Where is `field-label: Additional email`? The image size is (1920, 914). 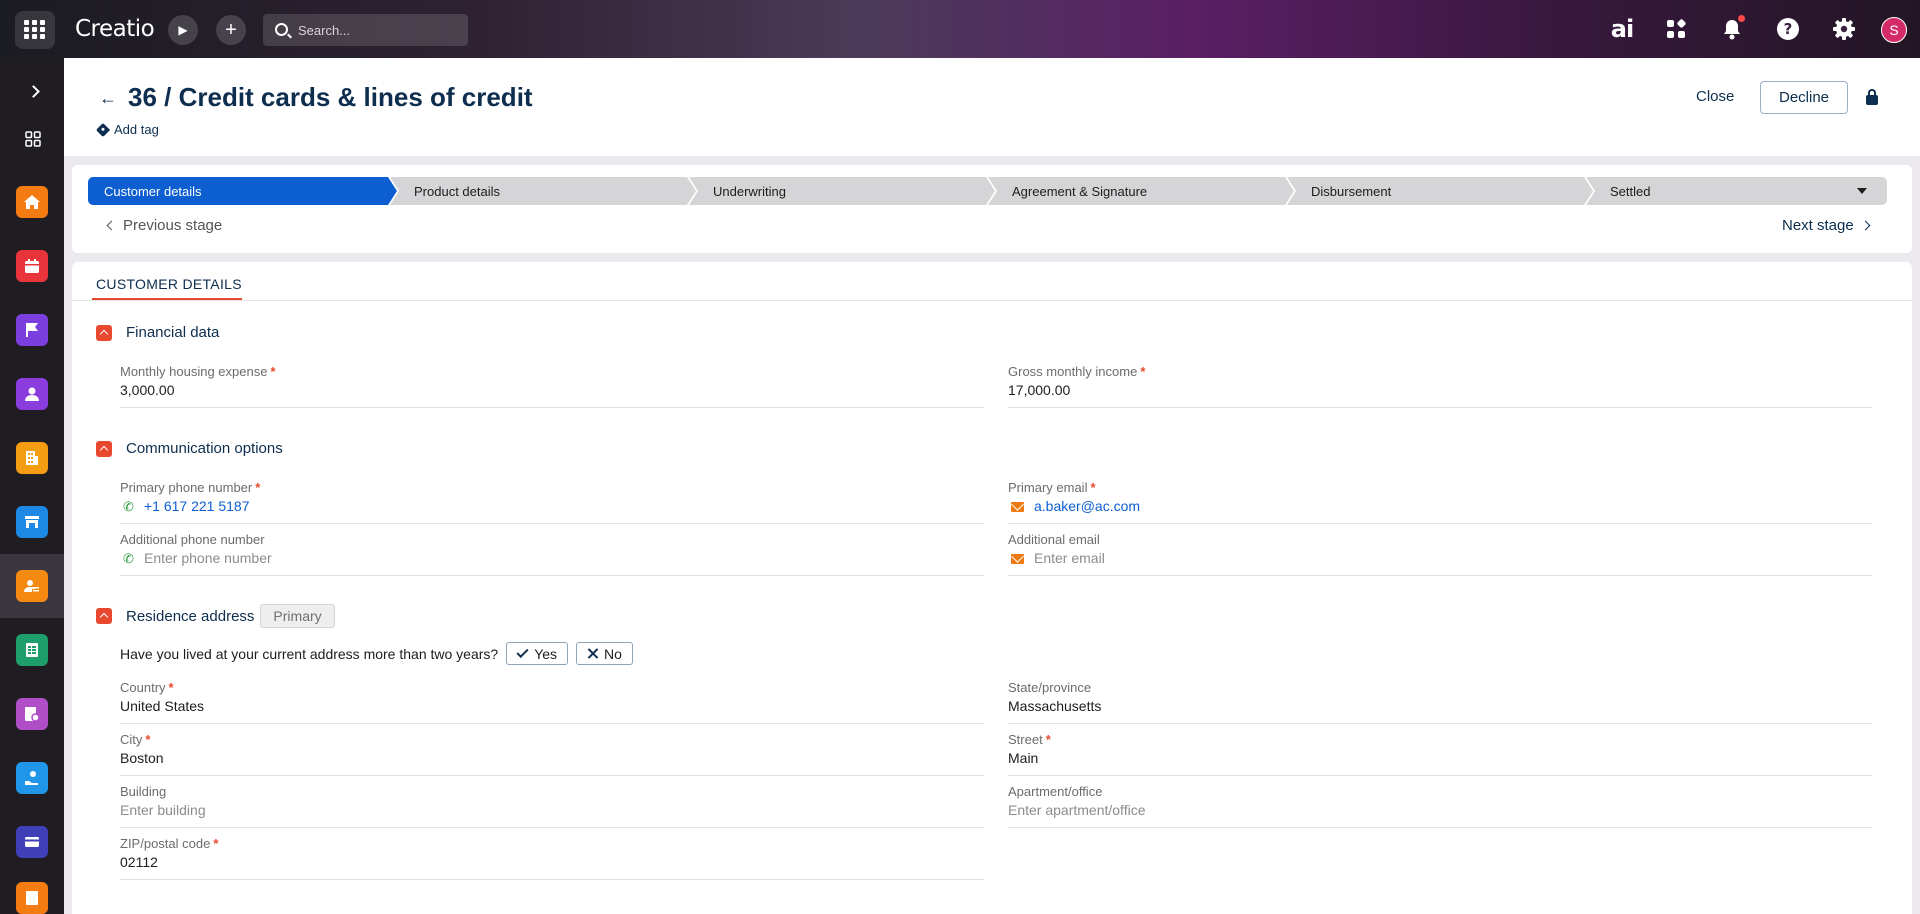 field-label: Additional email is located at coordinates (1054, 539).